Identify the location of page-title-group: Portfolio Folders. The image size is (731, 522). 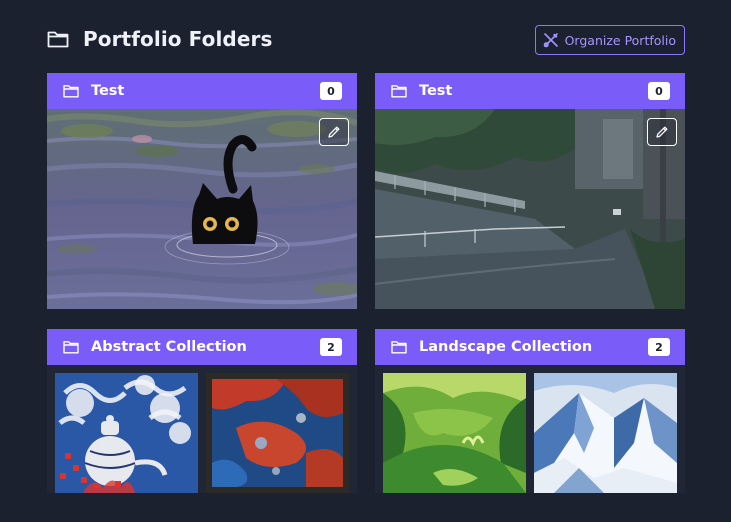
(159, 39).